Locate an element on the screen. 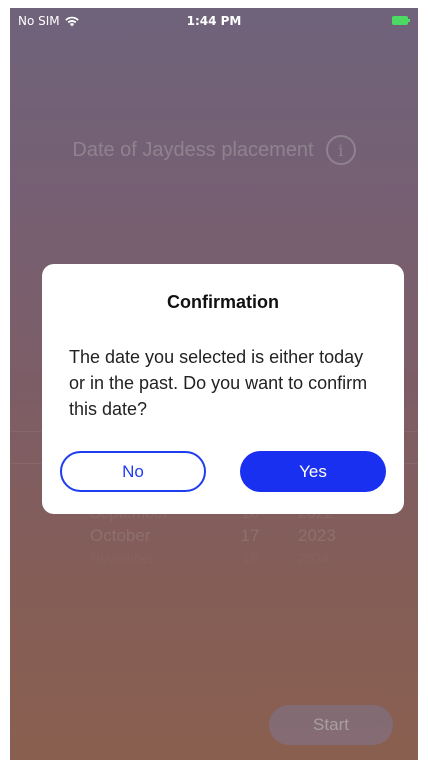  dialog-title: Confirmation is located at coordinates (223, 302).